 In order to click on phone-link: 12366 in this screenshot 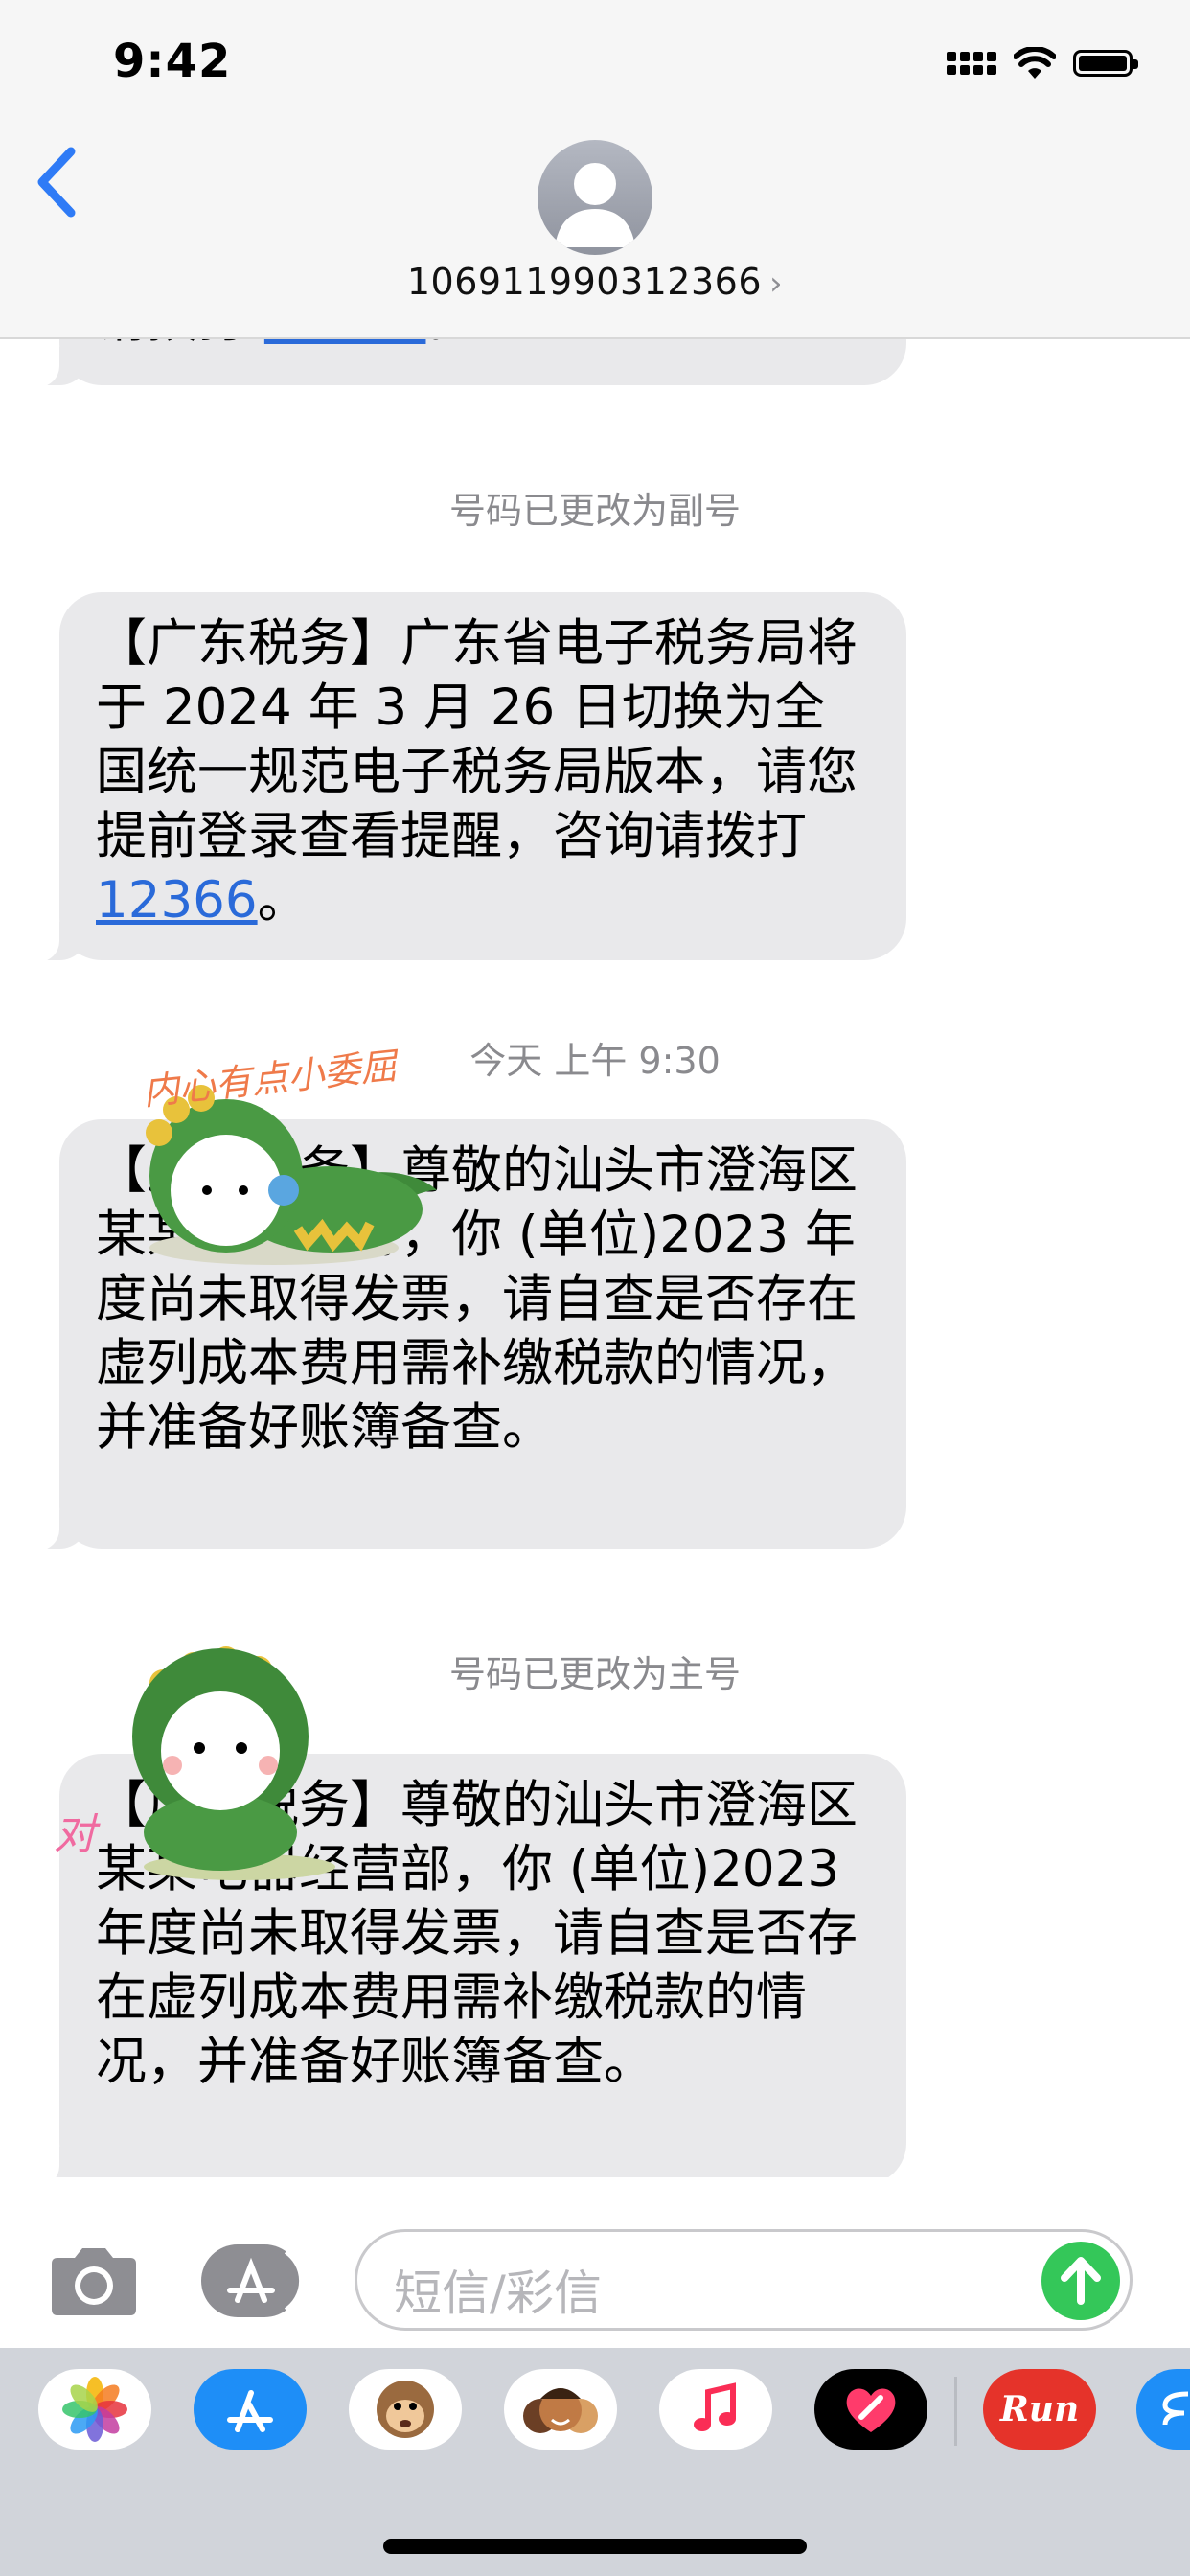, I will do `click(177, 900)`.